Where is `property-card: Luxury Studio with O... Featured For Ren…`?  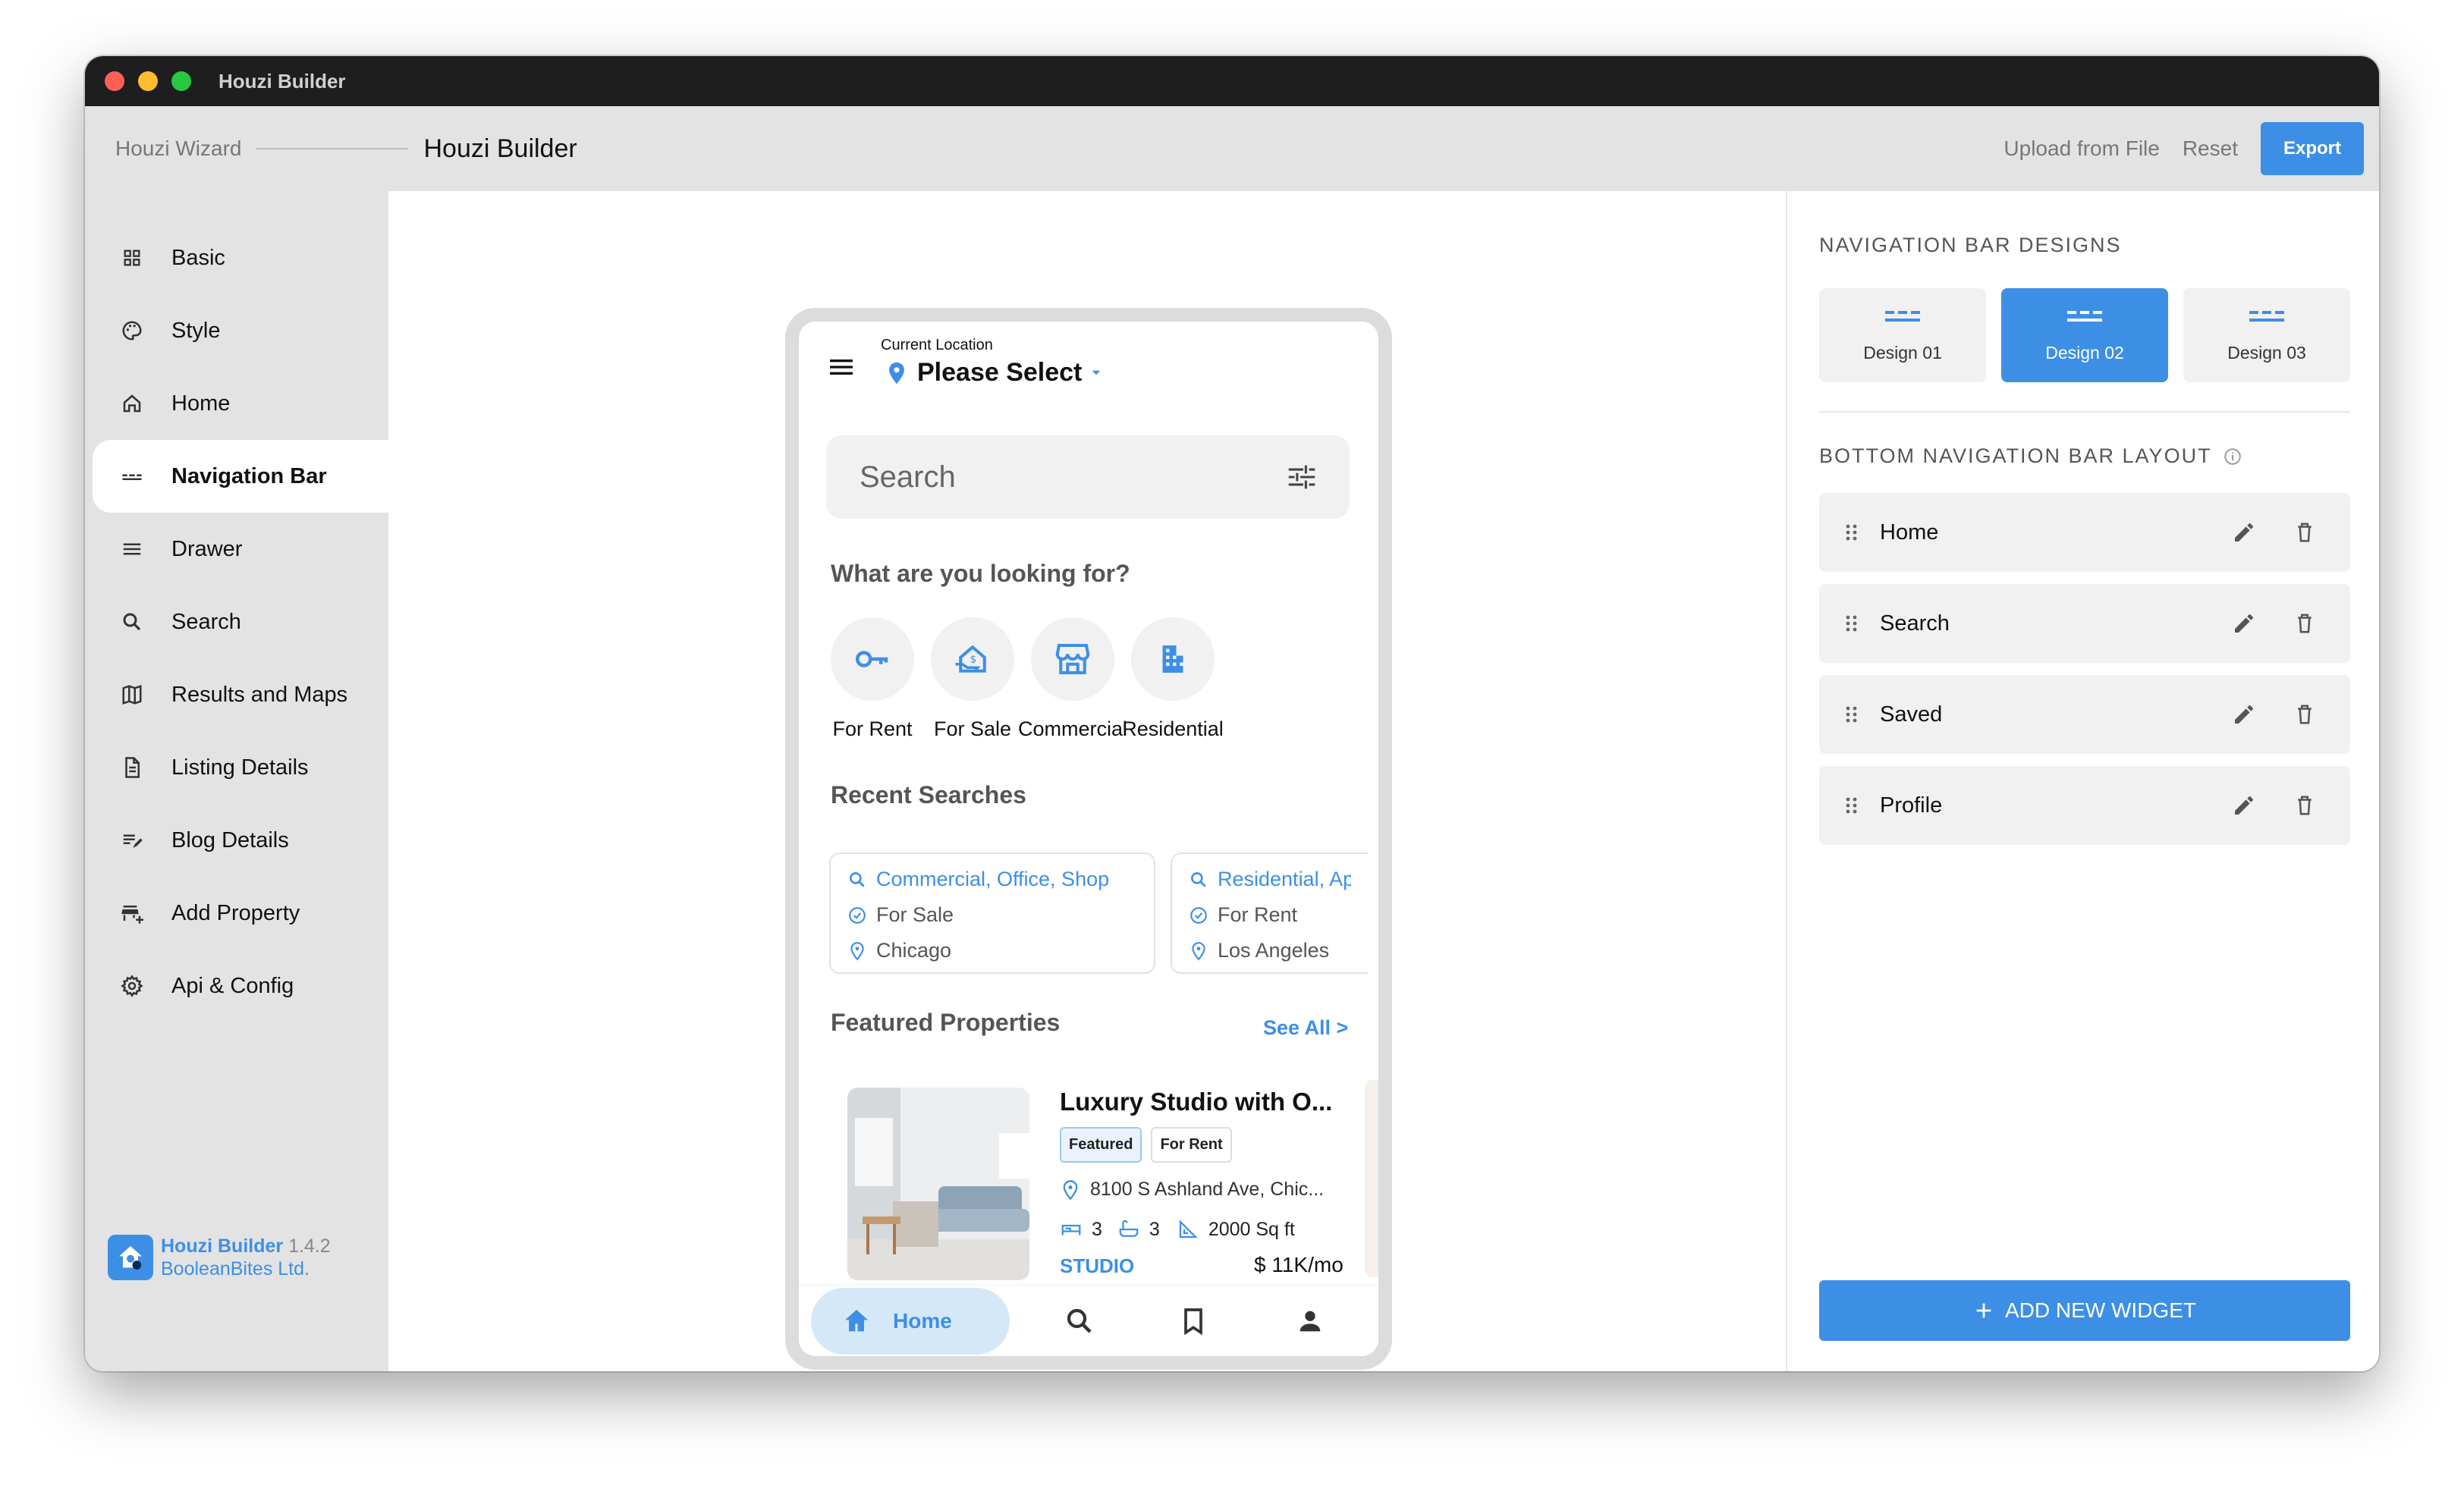
property-card: Luxury Studio with O... Featured For Ren… is located at coordinates (1088, 1182).